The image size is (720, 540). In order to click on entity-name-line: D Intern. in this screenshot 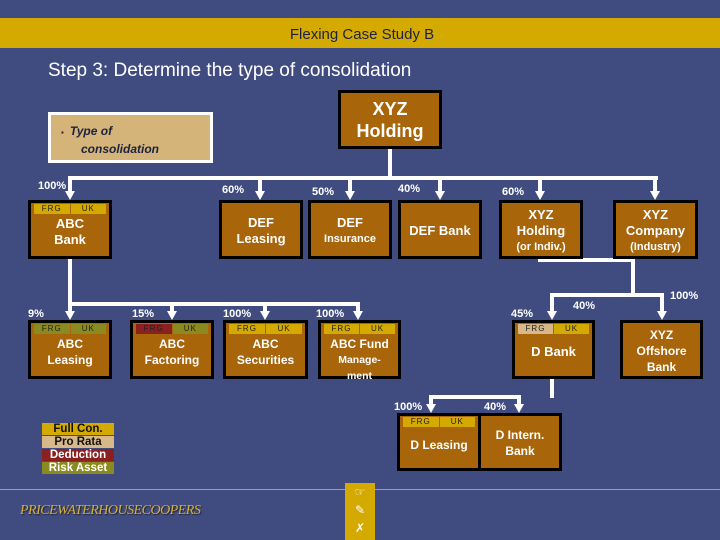, I will do `click(520, 435)`.